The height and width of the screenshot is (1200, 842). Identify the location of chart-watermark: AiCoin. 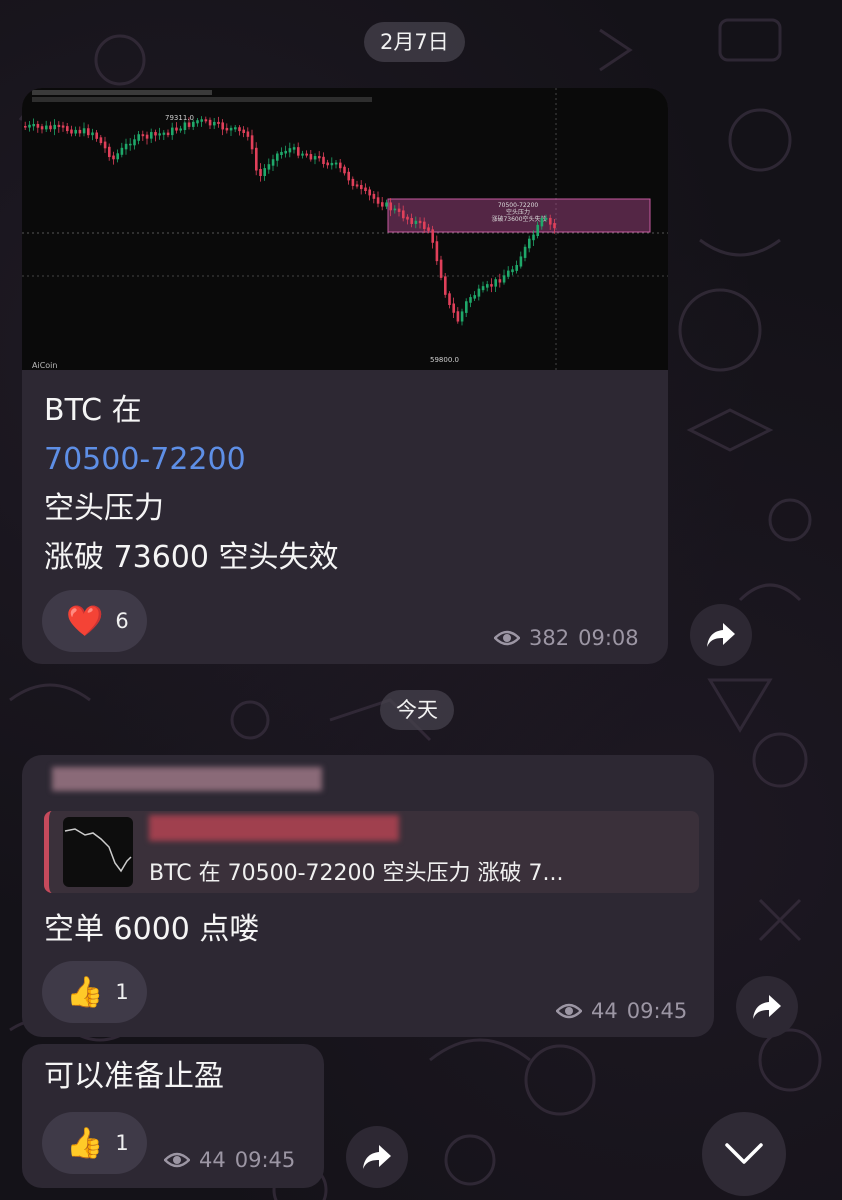
(44, 365).